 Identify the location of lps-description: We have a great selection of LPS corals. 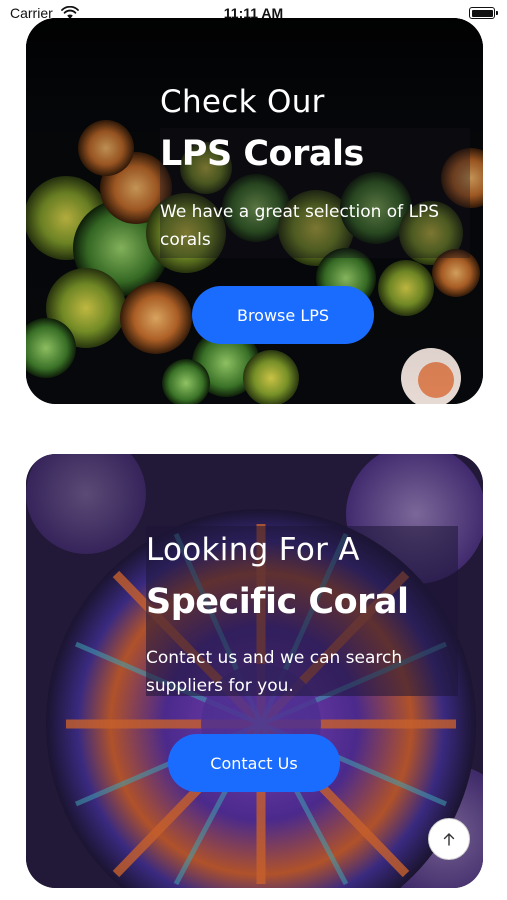
(300, 226).